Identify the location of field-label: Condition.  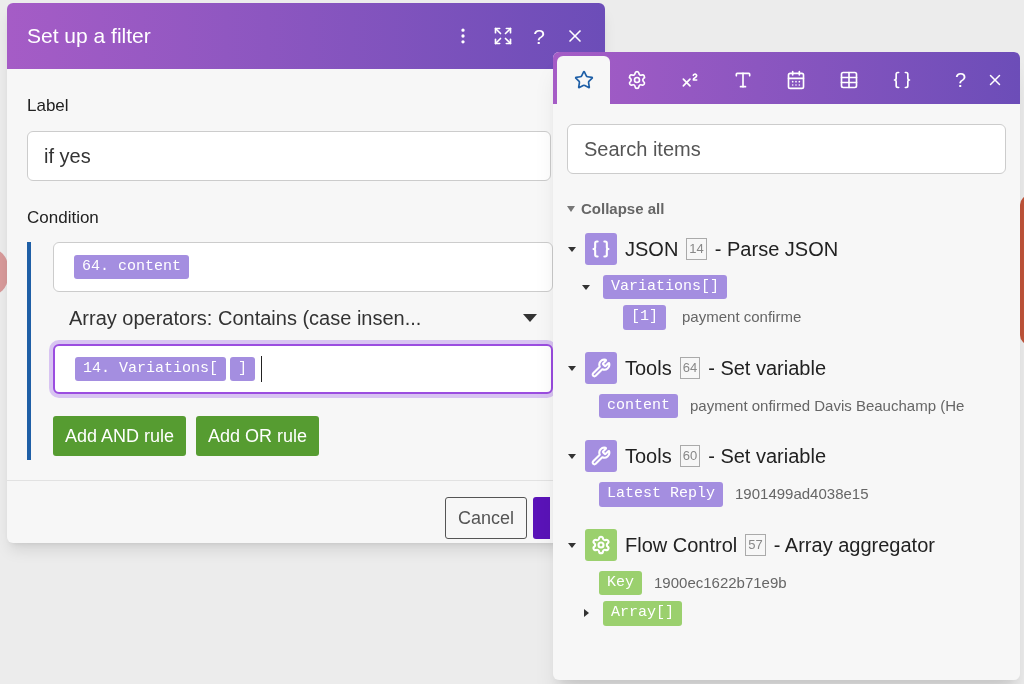
(63, 217).